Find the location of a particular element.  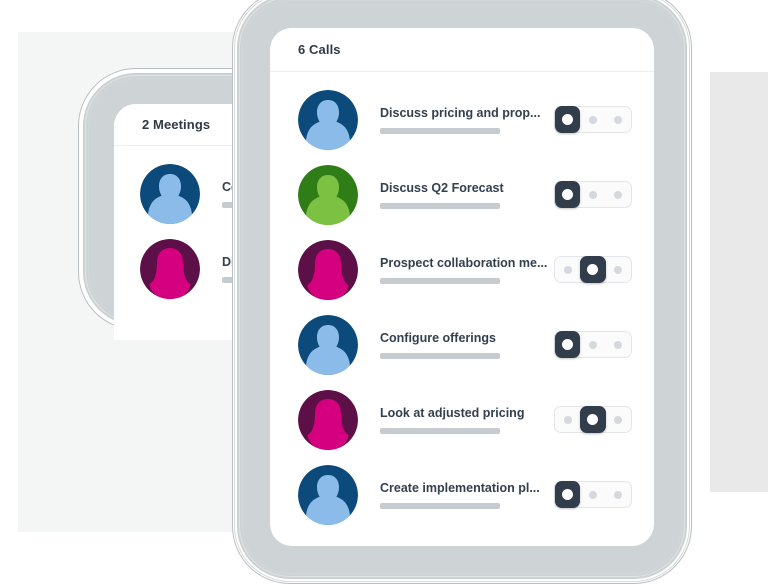

list-item: Look at adjusted pricing is located at coordinates (462, 419).